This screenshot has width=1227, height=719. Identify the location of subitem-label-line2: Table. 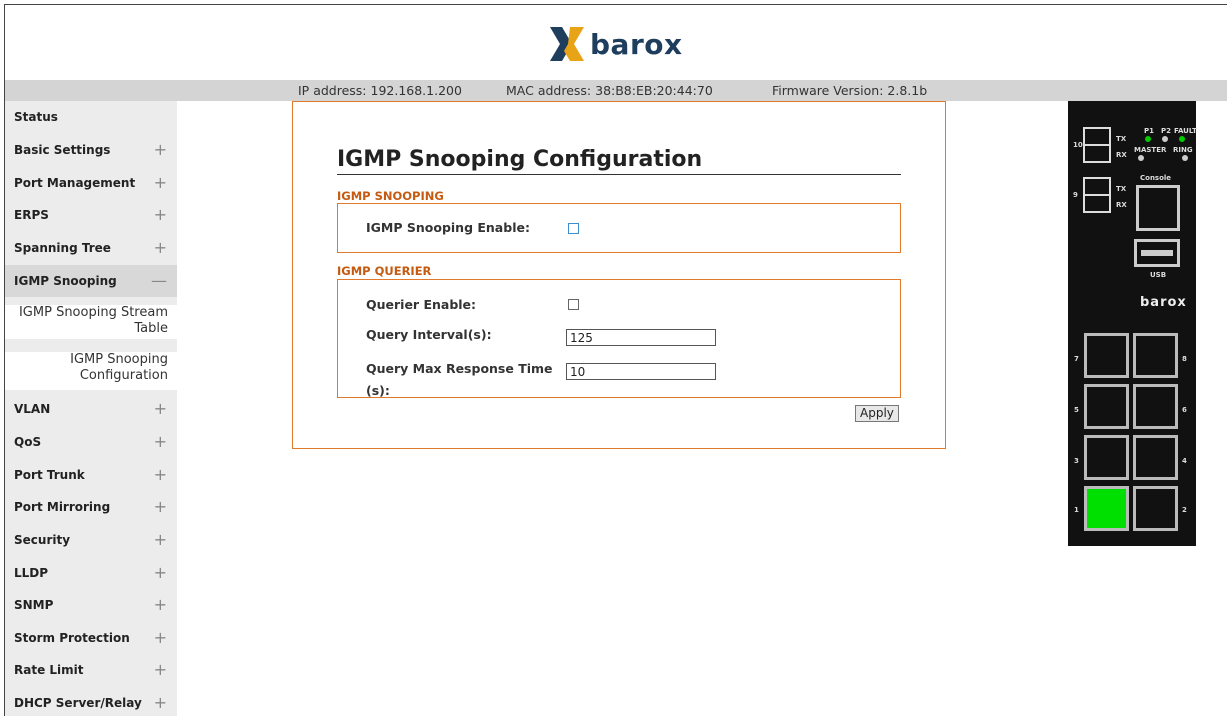
(151, 328).